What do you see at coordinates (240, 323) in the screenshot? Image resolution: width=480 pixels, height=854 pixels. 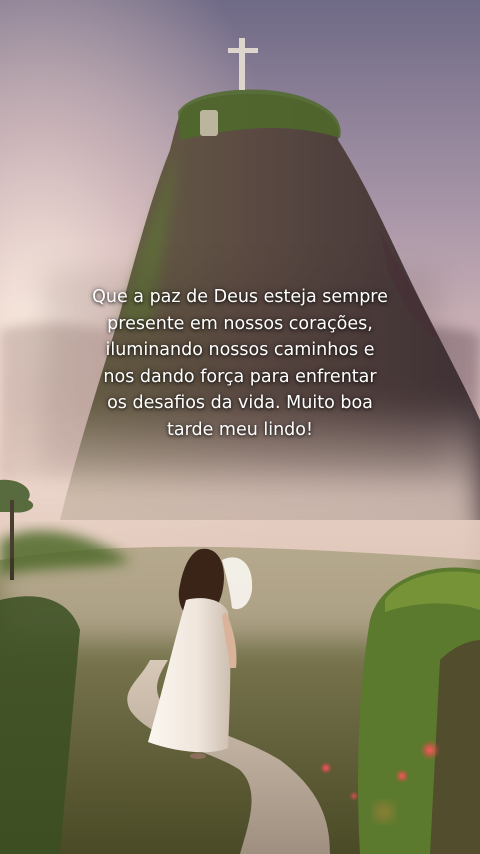 I see `message-line: presente em nossos corações,` at bounding box center [240, 323].